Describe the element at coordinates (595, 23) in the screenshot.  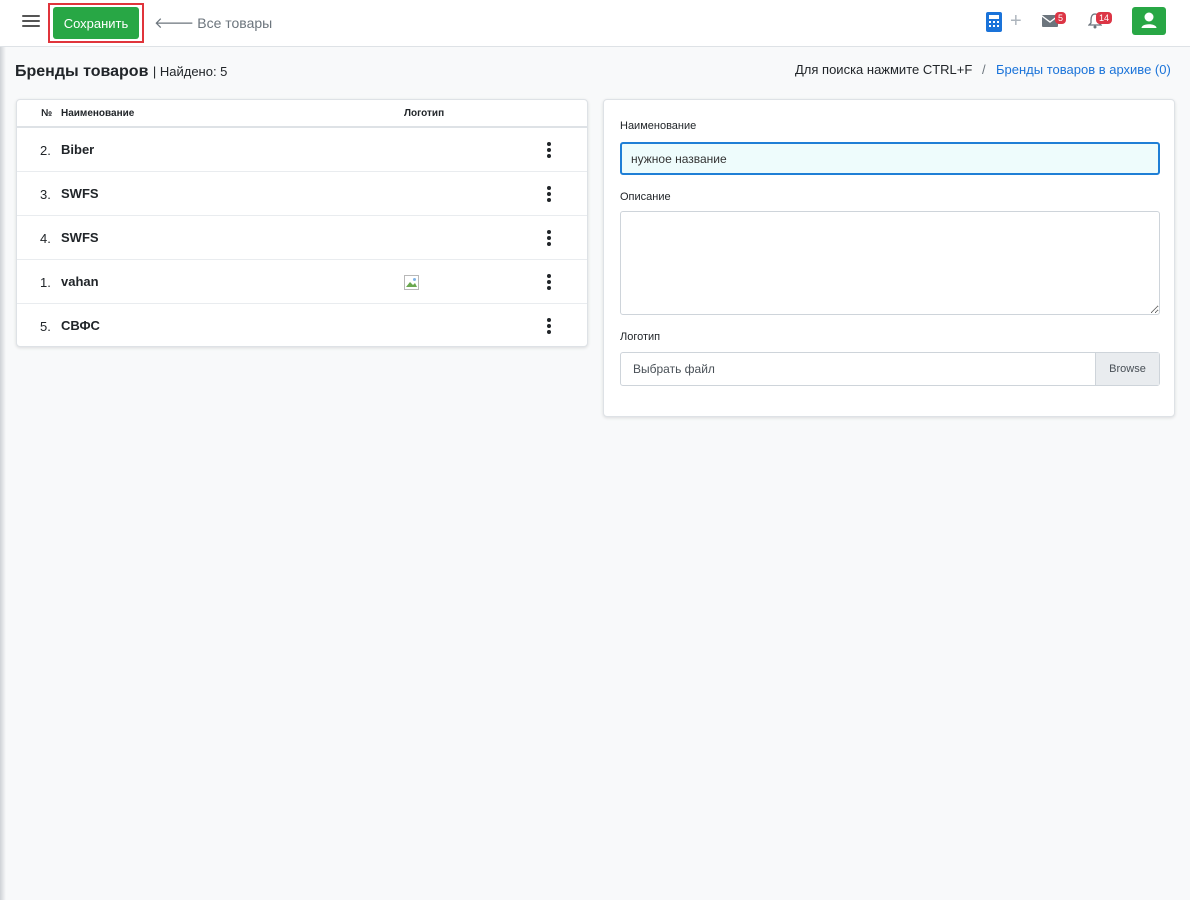
I see `top-navbar: Сохранить 🡐 Все товары + 5 14` at that location.